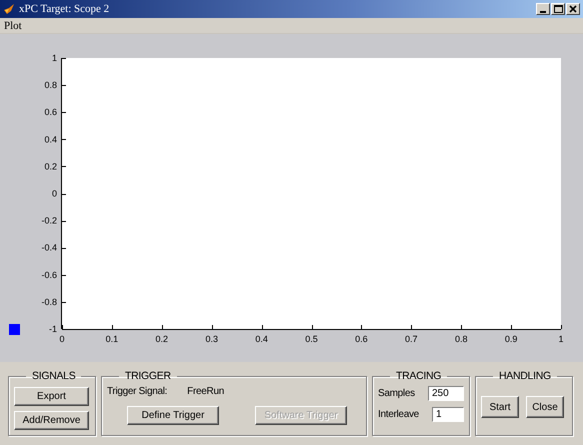 The width and height of the screenshot is (583, 445). Describe the element at coordinates (396, 393) in the screenshot. I see `field-label: Samples` at that location.